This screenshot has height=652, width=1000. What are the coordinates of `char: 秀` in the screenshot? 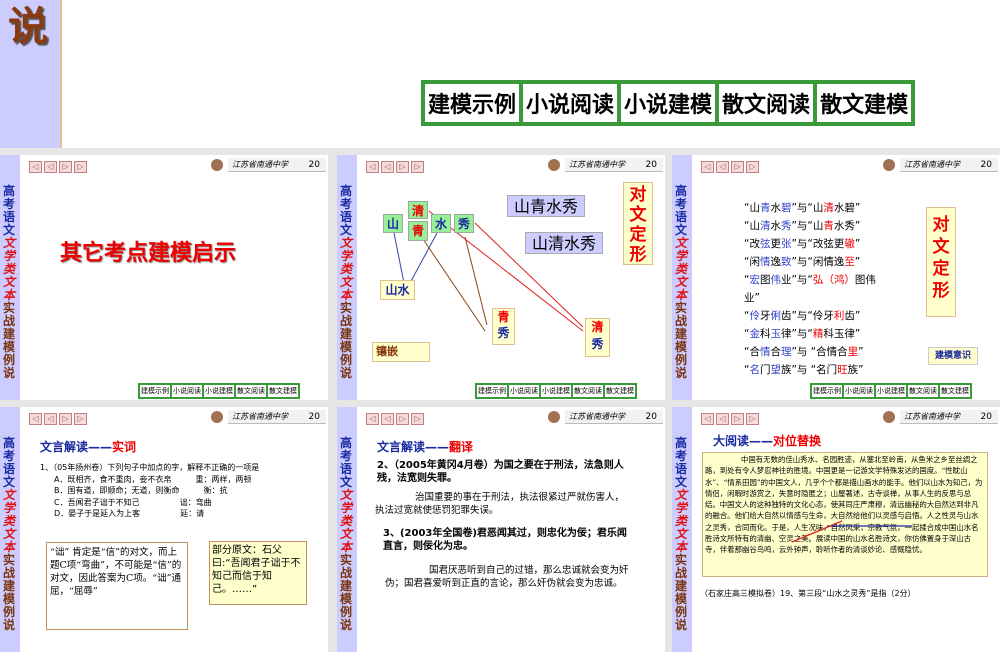 It's located at (597, 344).